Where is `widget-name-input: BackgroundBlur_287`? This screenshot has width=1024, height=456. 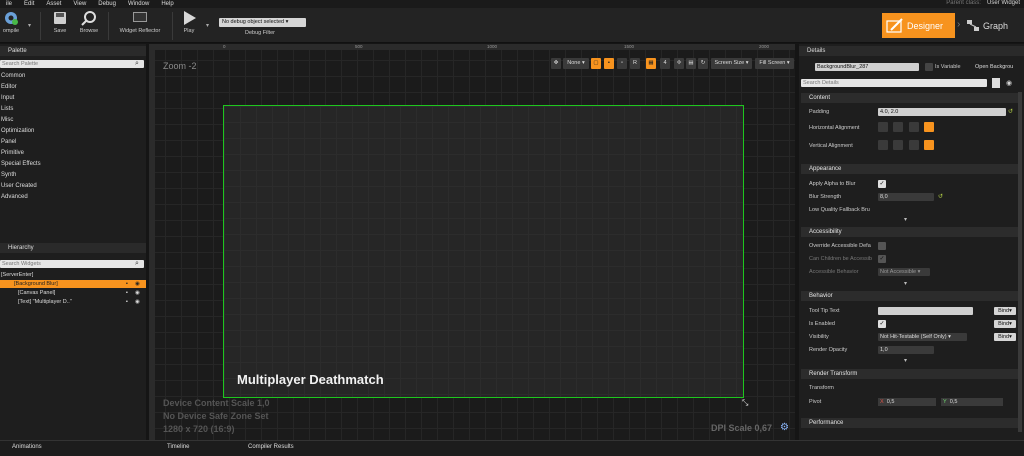
widget-name-input: BackgroundBlur_287 is located at coordinates (867, 67).